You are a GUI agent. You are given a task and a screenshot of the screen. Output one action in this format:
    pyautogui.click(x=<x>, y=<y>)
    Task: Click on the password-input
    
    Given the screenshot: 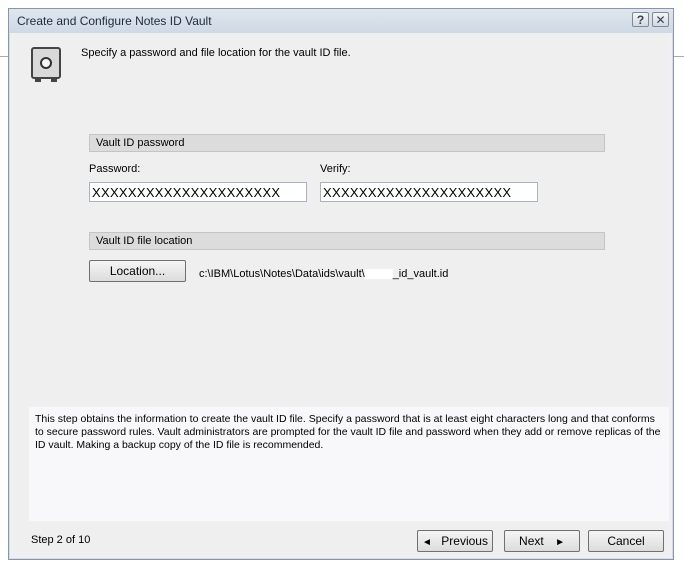 What is the action you would take?
    pyautogui.click(x=198, y=192)
    